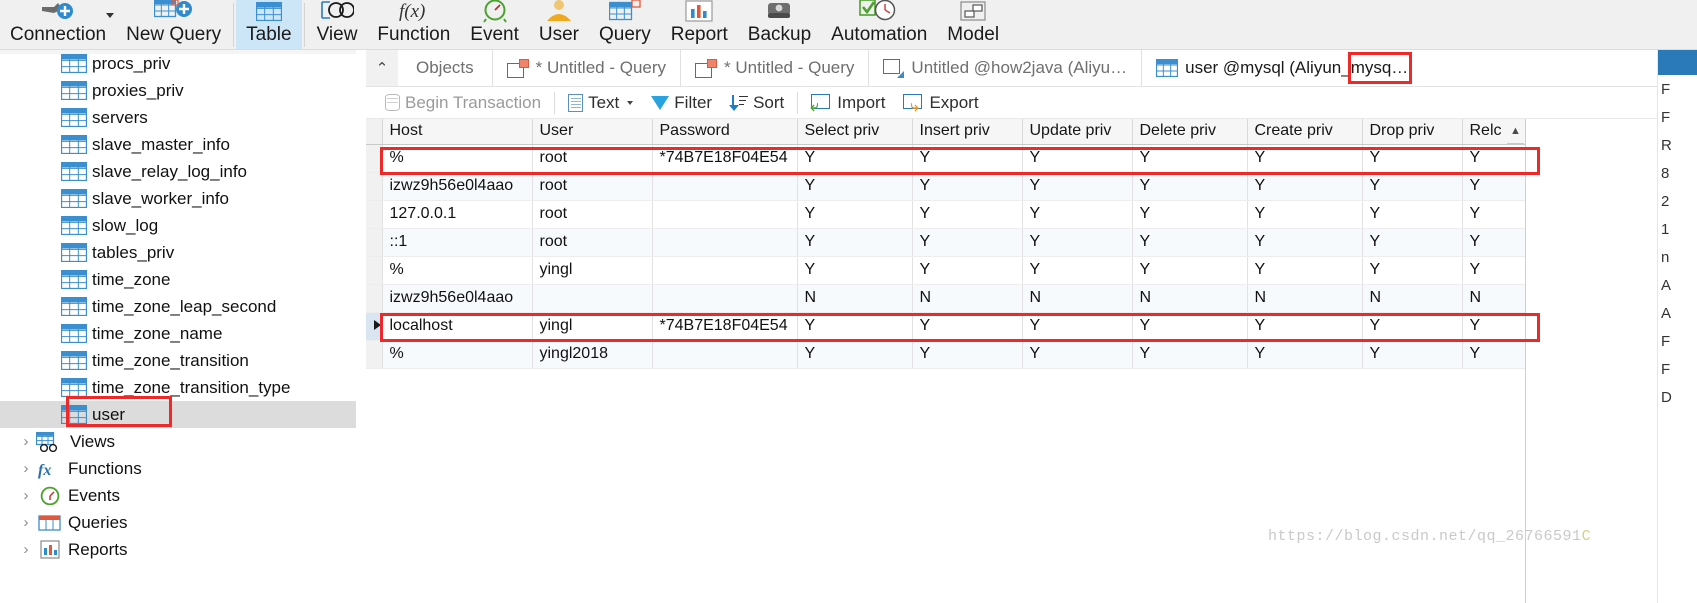 The image size is (1697, 603). Describe the element at coordinates (178, 252) in the screenshot. I see `tree-item-tables-priv: tables_priv` at that location.